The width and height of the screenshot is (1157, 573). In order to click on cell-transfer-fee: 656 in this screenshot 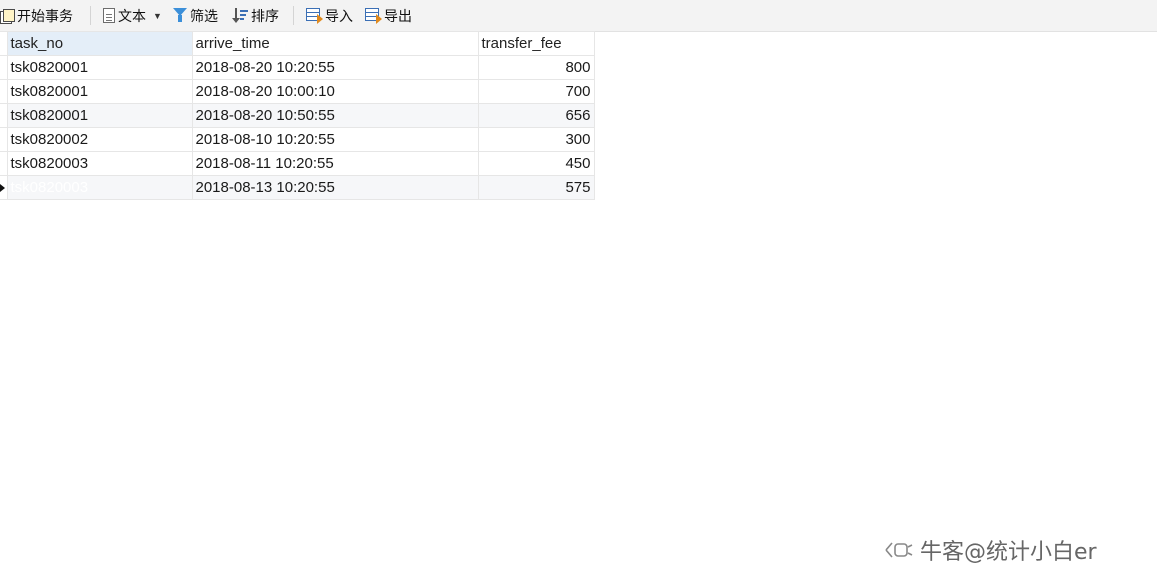, I will do `click(536, 115)`.